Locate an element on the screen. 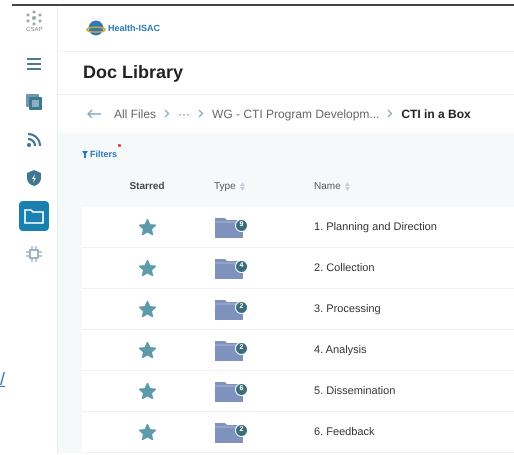  file-name: 5. Dissemination is located at coordinates (355, 391).